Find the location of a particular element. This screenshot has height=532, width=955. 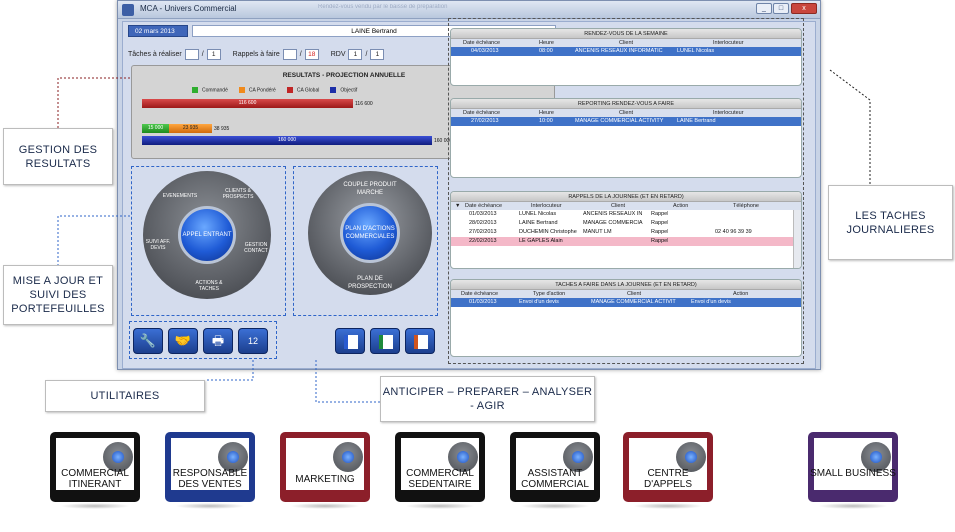

monitor-label: COMMERCIAL ITINERANT is located at coordinates (95, 479).